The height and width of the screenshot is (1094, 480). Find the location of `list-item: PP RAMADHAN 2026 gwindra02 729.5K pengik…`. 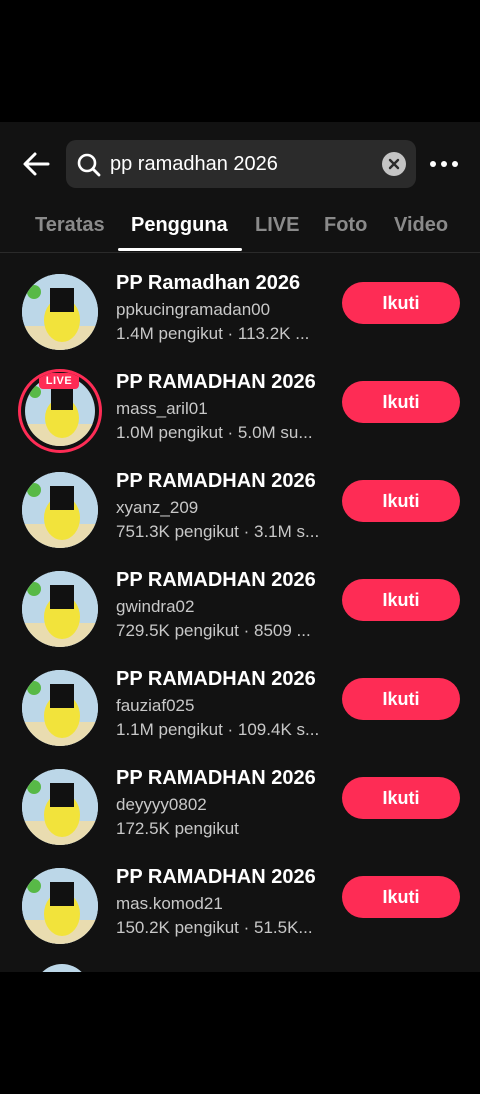

list-item: PP RAMADHAN 2026 gwindra02 729.5K pengik… is located at coordinates (240, 614).